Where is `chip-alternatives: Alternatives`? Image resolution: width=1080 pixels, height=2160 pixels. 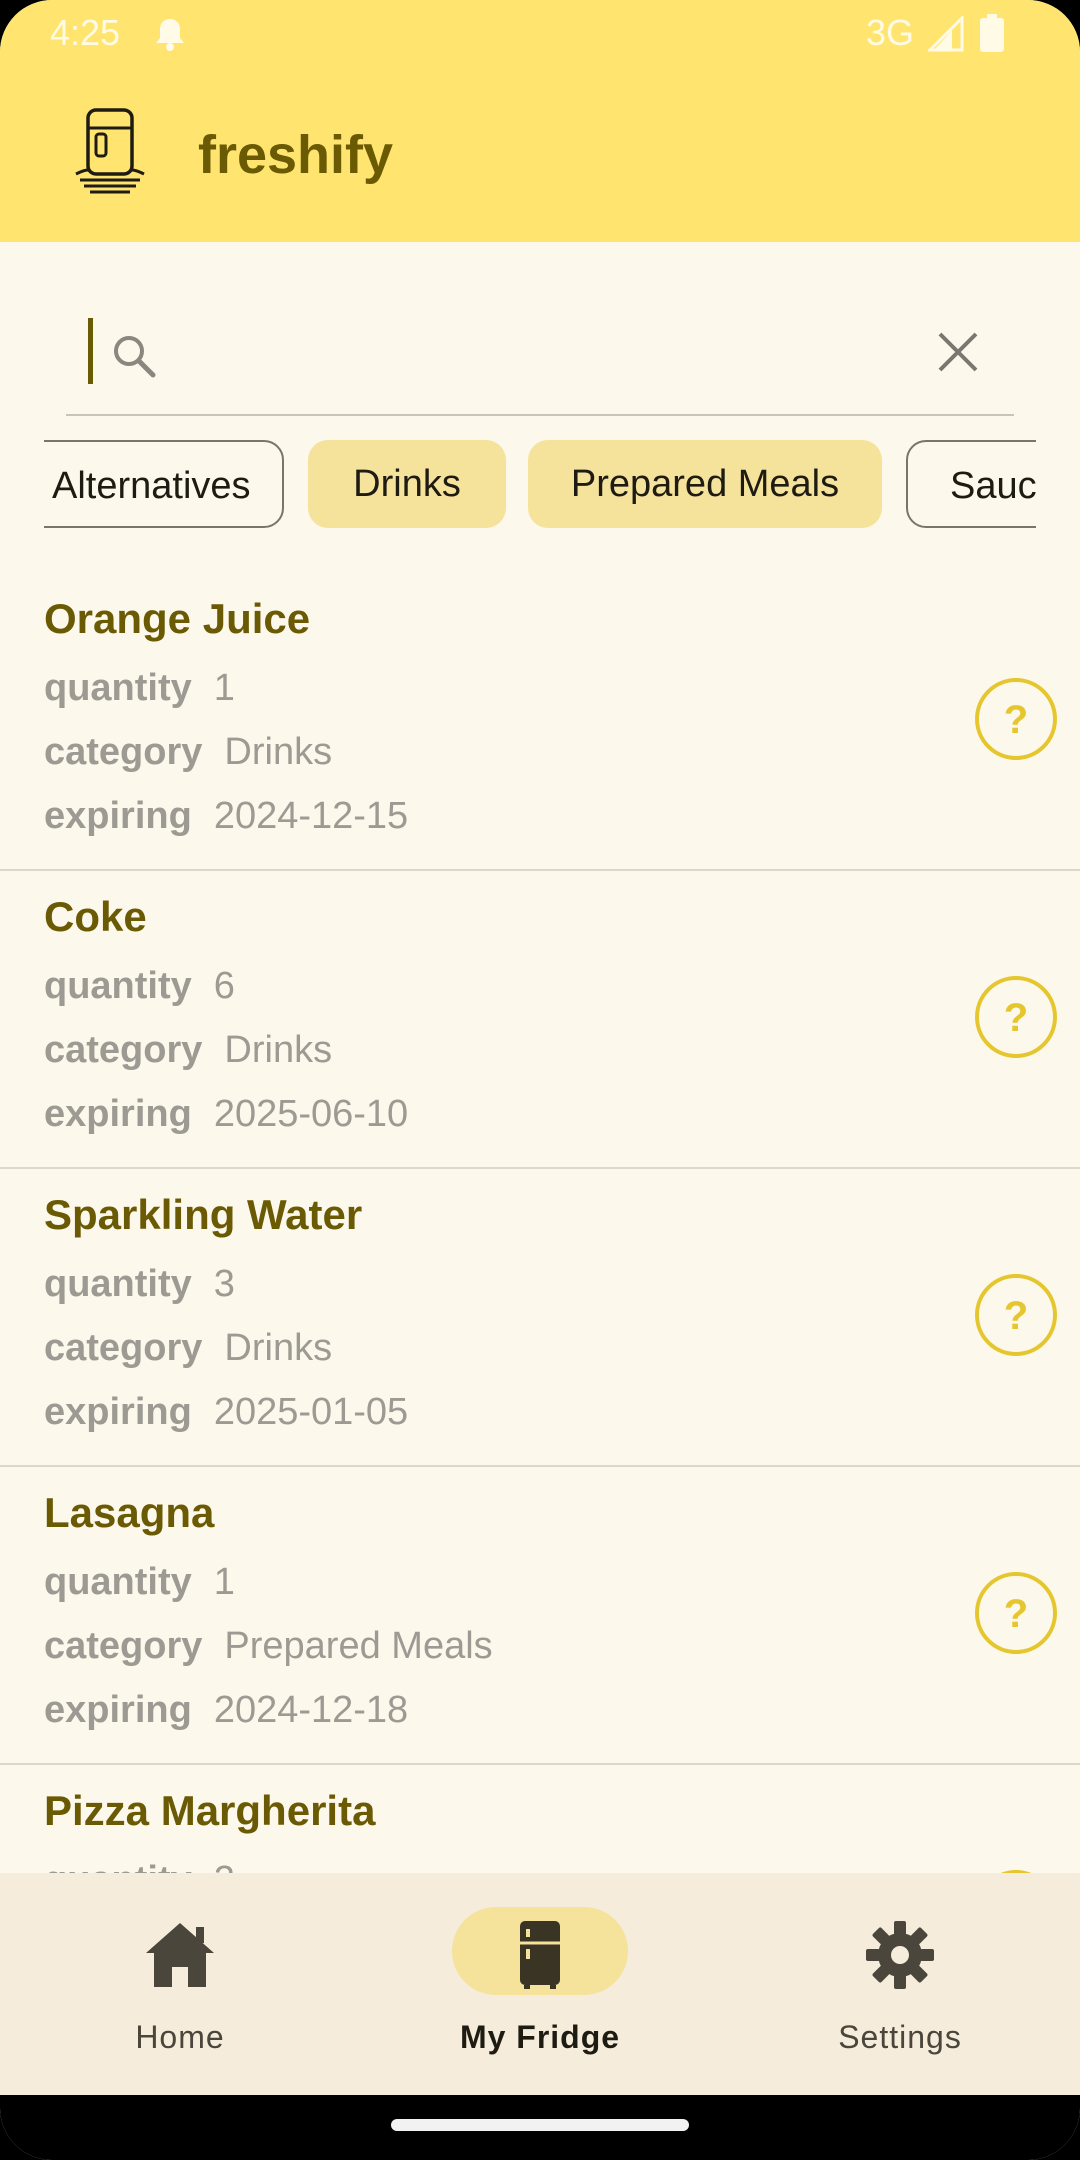 chip-alternatives: Alternatives is located at coordinates (164, 484).